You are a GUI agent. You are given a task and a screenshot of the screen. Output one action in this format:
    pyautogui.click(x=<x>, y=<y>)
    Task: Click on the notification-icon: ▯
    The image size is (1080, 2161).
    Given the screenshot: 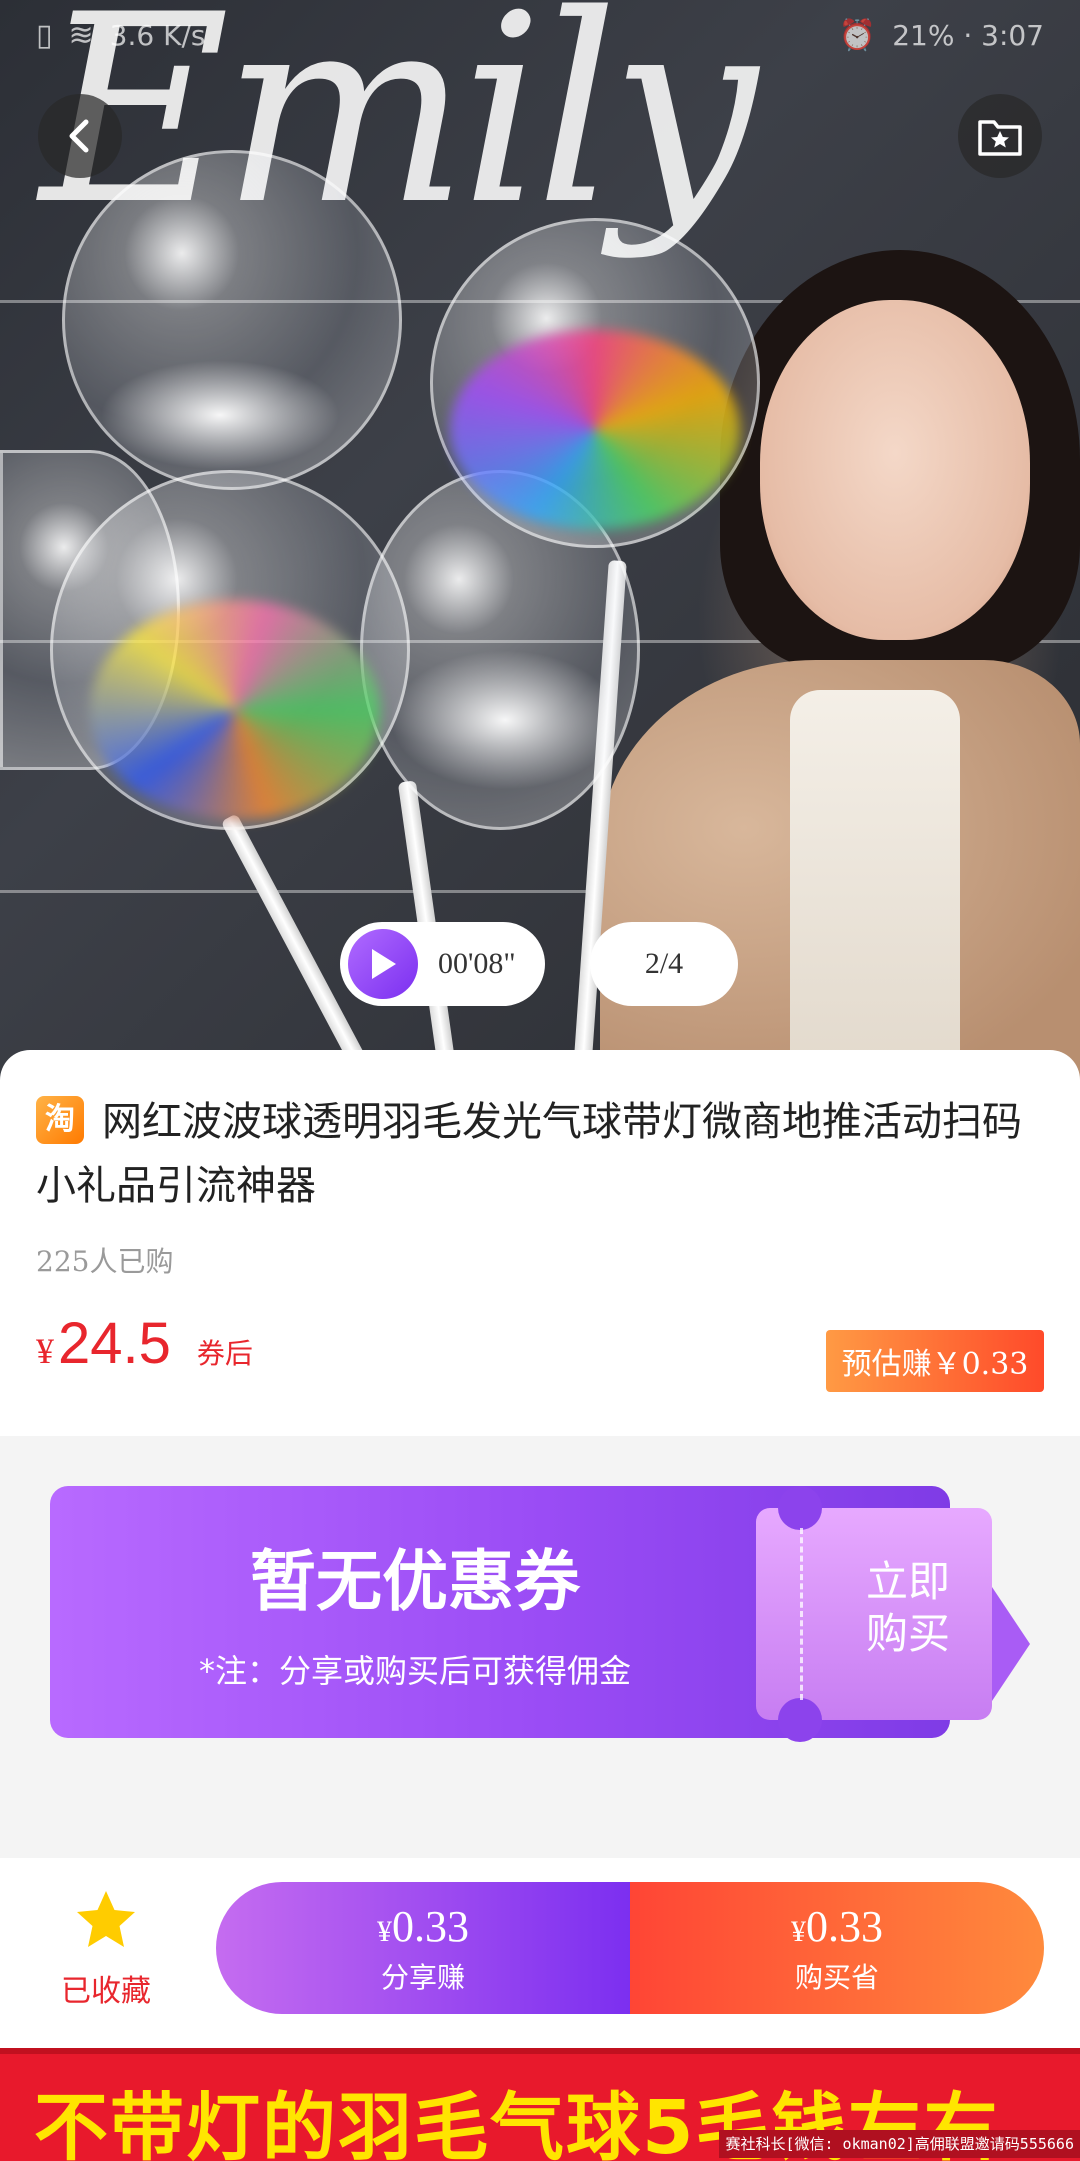 What is the action you would take?
    pyautogui.click(x=44, y=35)
    